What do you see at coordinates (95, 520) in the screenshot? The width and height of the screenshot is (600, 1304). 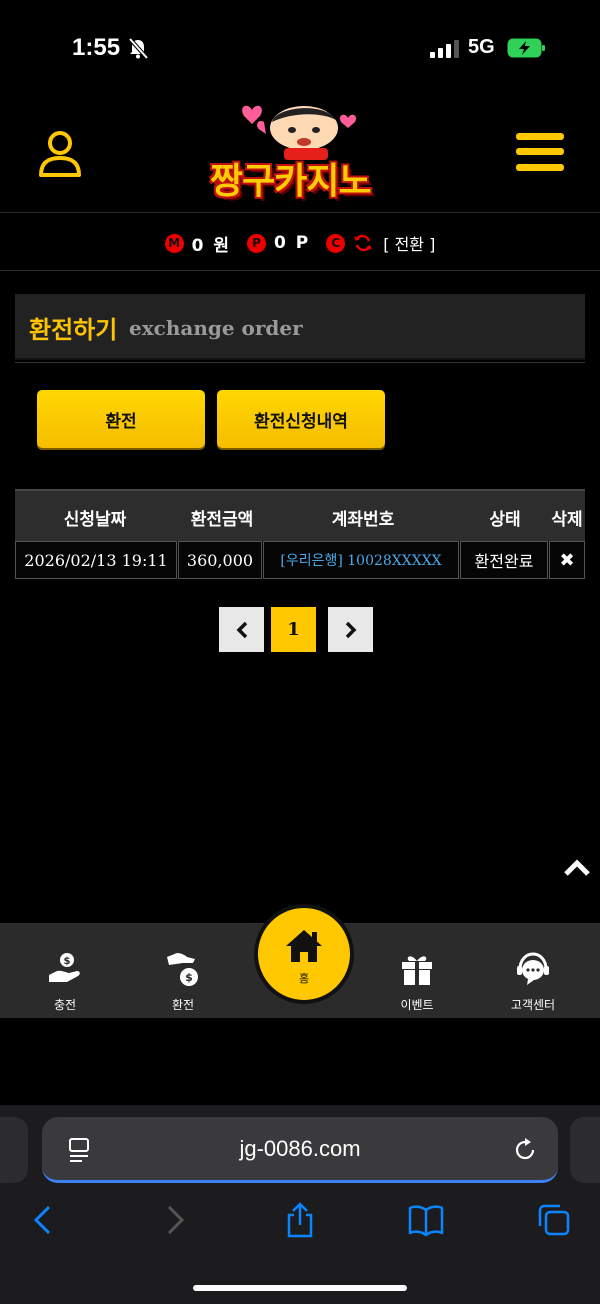 I see `col-date: 신청날짜` at bounding box center [95, 520].